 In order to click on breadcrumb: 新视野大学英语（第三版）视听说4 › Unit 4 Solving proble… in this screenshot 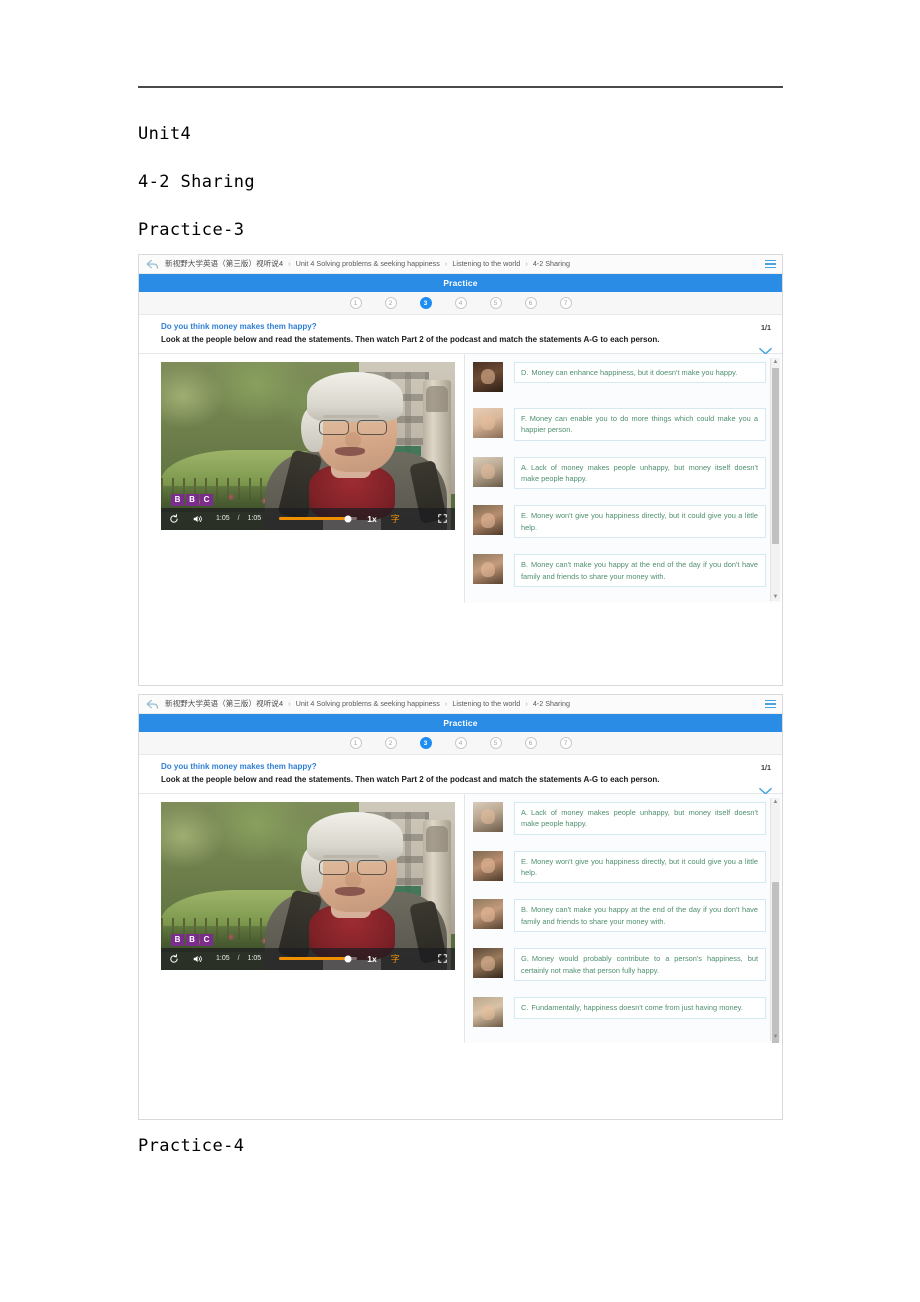, I will do `click(460, 264)`.